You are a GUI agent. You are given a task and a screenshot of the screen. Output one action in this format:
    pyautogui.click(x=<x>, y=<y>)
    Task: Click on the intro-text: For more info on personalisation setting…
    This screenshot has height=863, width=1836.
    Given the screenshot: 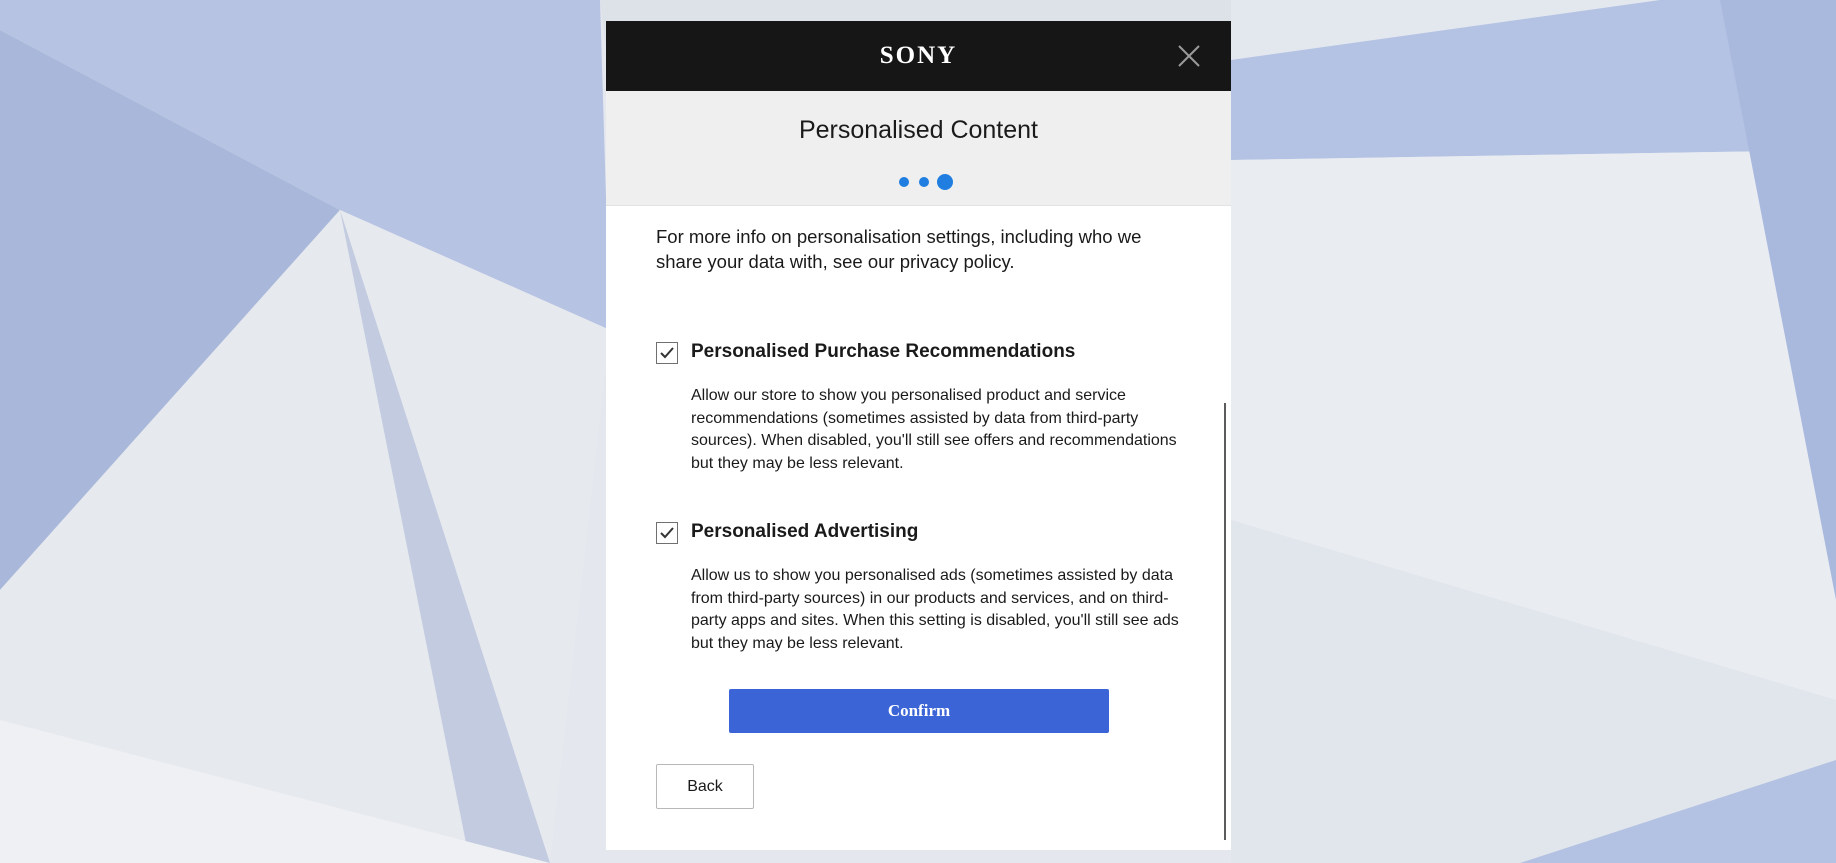 What is the action you would take?
    pyautogui.click(x=899, y=249)
    